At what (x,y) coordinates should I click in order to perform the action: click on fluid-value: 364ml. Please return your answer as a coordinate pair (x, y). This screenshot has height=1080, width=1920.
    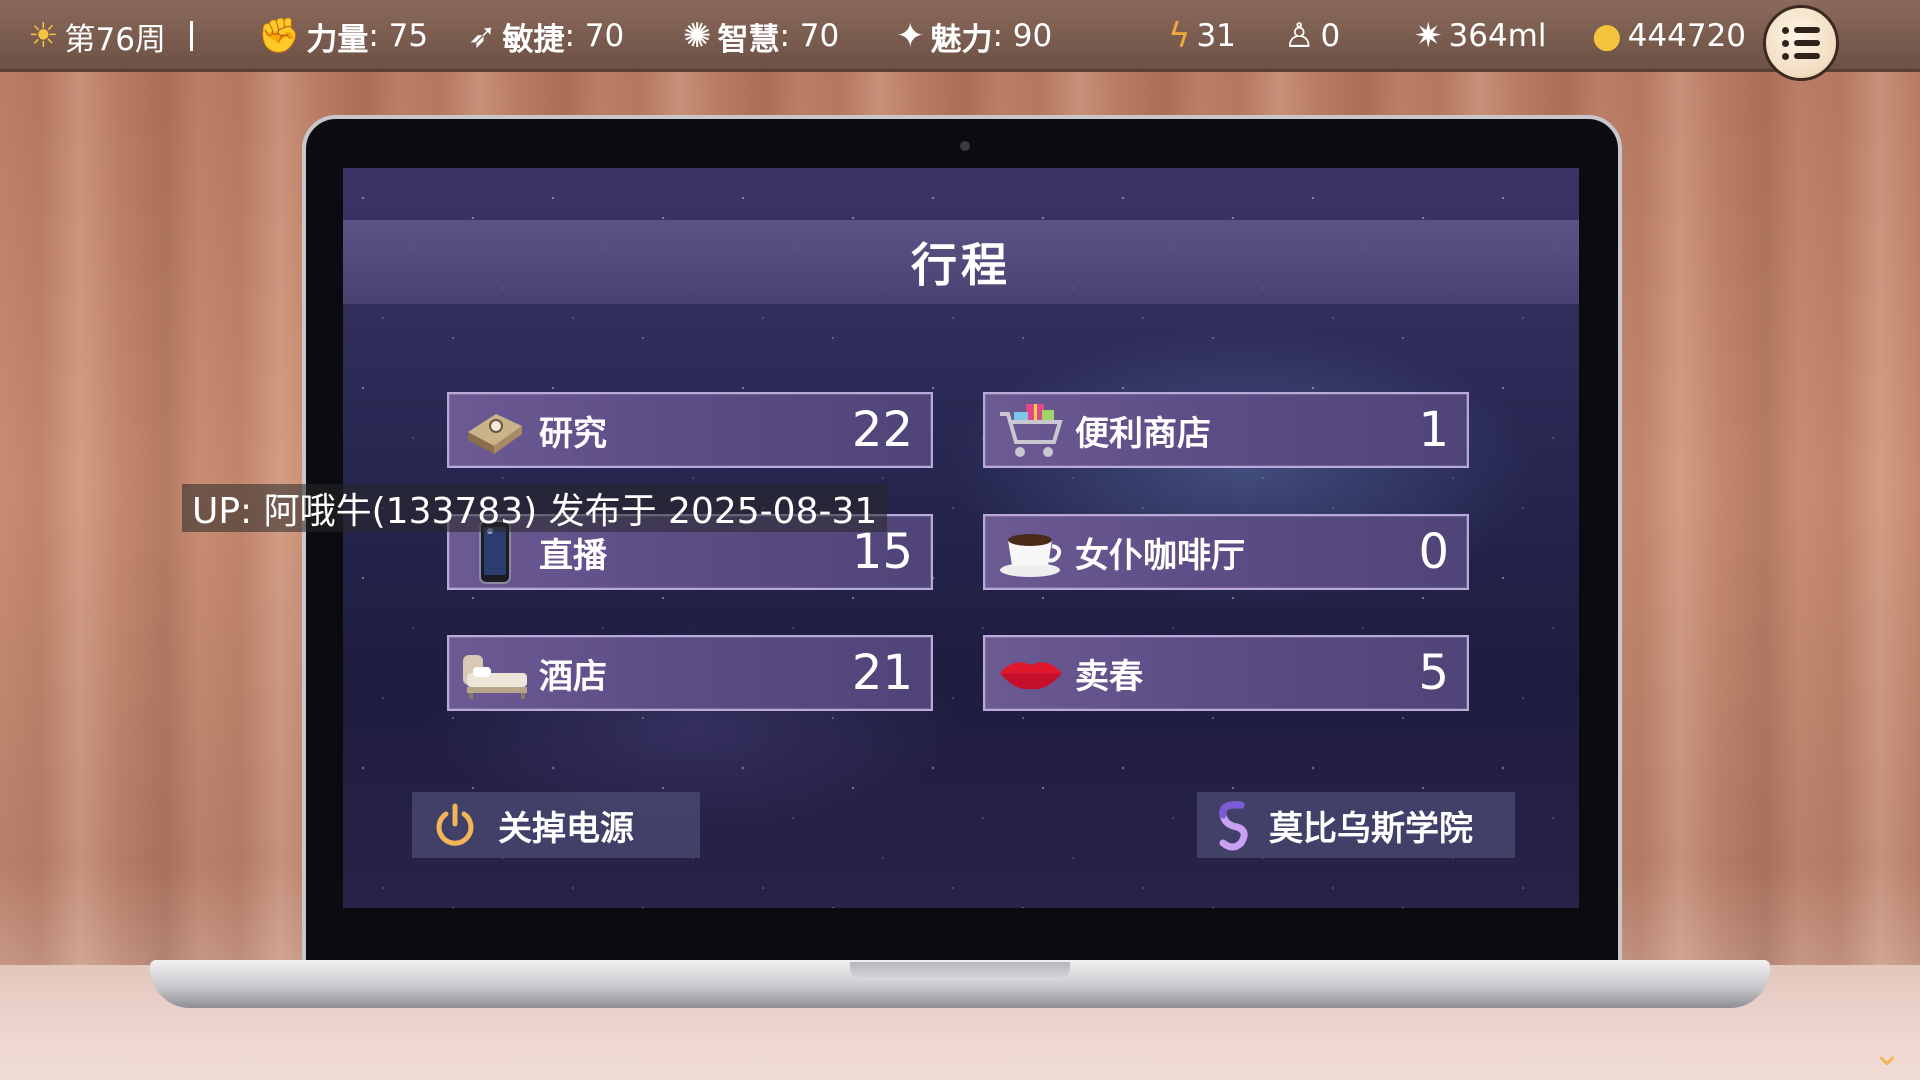
    Looking at the image, I should click on (1497, 36).